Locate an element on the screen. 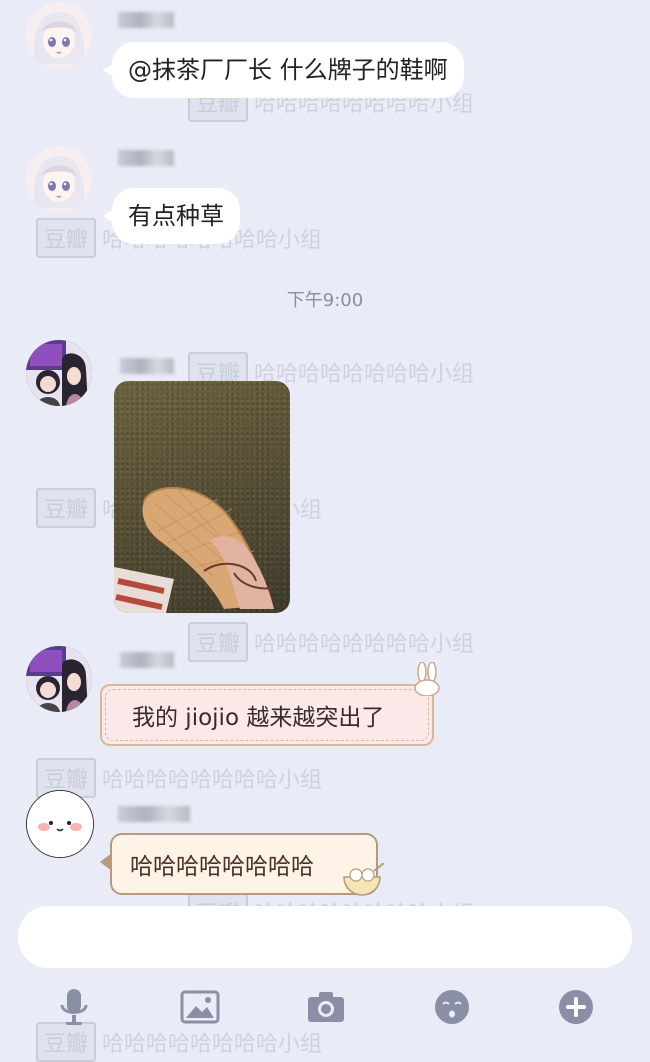 This screenshot has height=1062, width=650. message-bubble-decorated: 我的 jiojio 越来越突出了 is located at coordinates (270, 704).